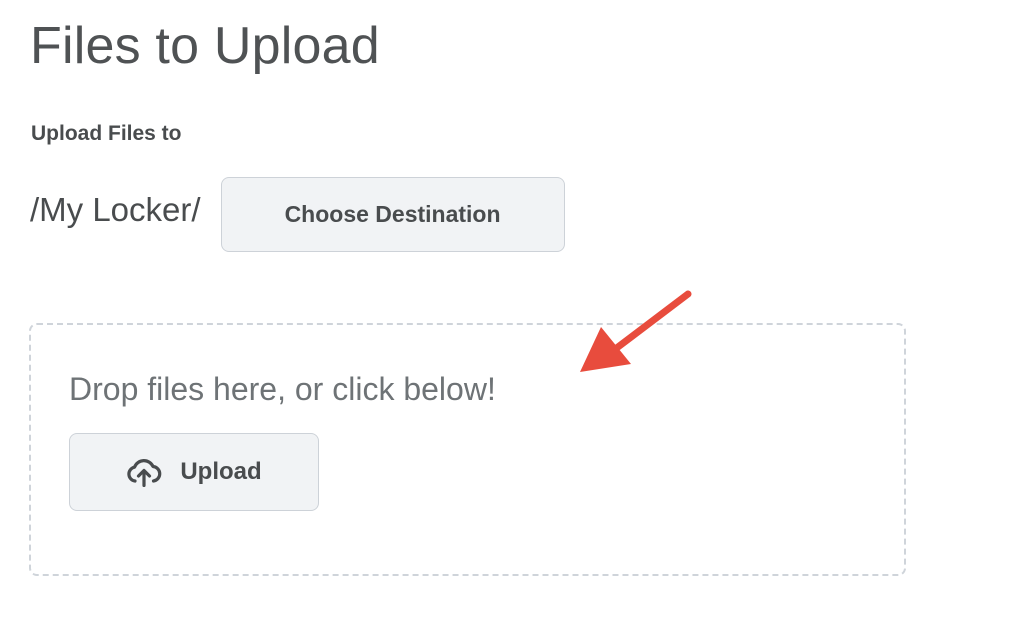  What do you see at coordinates (106, 133) in the screenshot?
I see `upload-files-to-label: Upload Files to` at bounding box center [106, 133].